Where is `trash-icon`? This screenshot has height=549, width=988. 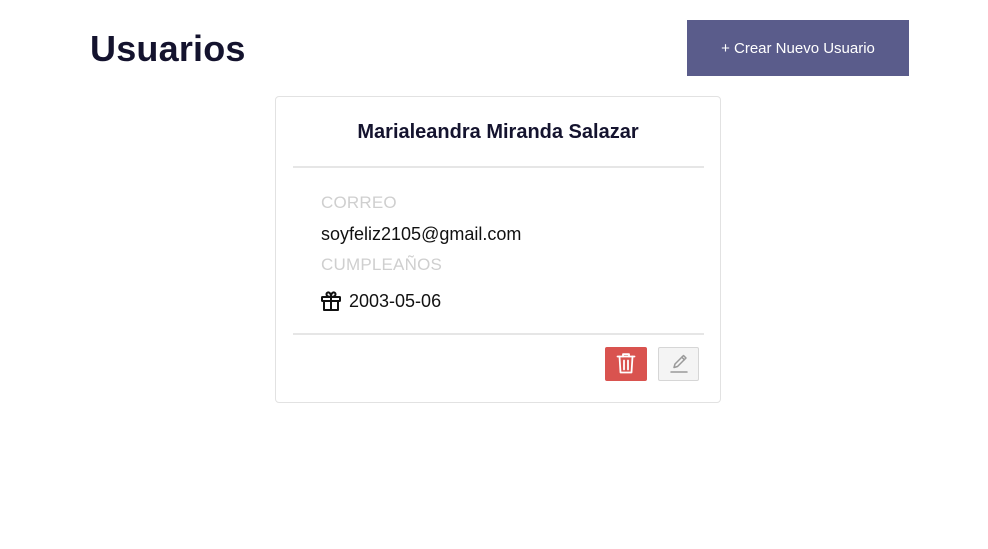 trash-icon is located at coordinates (626, 364).